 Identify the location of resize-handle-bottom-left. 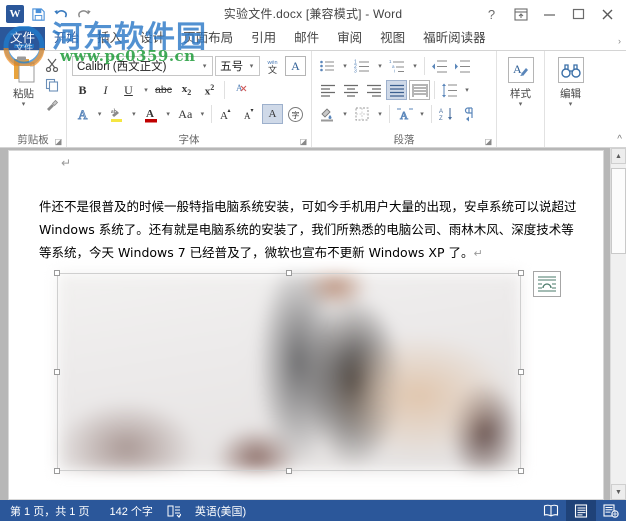
(57, 471).